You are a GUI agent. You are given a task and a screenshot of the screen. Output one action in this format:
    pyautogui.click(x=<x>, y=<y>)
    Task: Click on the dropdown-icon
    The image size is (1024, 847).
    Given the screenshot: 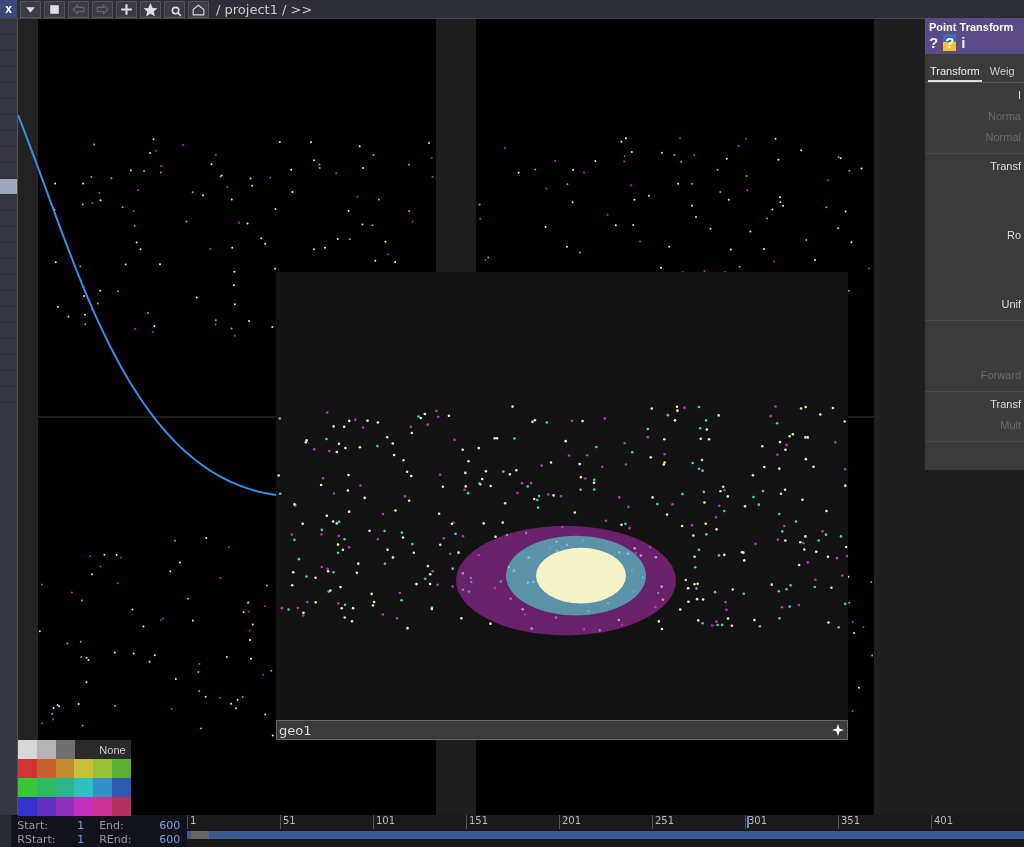 What is the action you would take?
    pyautogui.click(x=30, y=9)
    